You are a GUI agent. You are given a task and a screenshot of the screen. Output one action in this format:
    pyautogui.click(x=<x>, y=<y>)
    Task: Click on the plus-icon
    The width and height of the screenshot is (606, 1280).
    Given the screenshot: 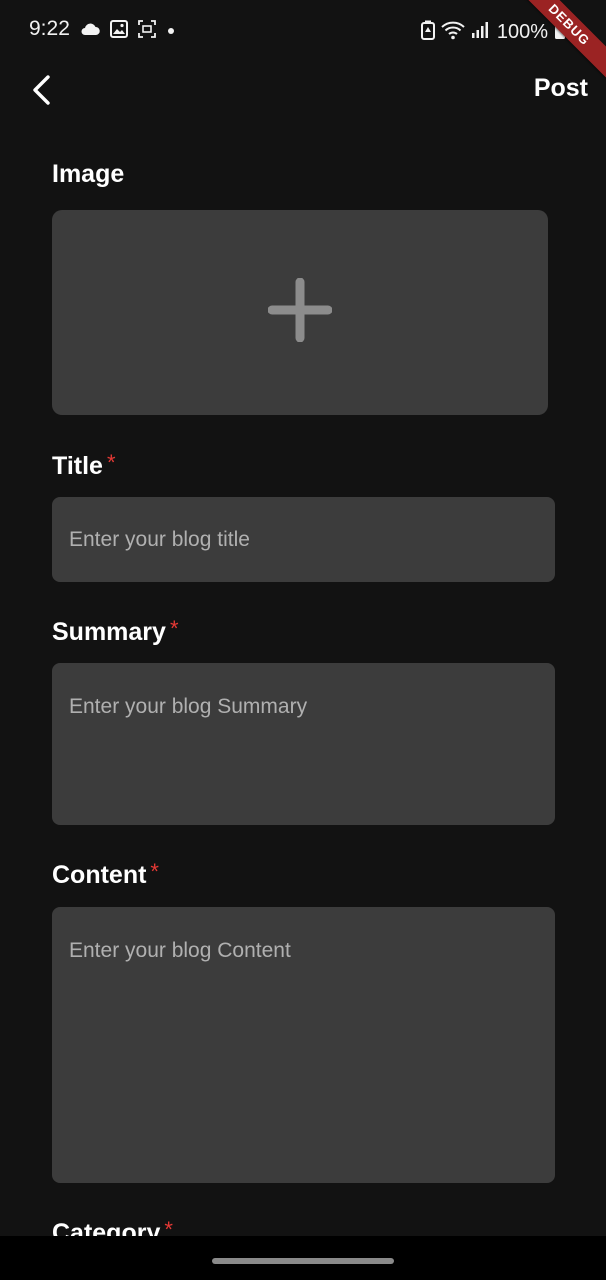 What is the action you would take?
    pyautogui.click(x=300, y=312)
    